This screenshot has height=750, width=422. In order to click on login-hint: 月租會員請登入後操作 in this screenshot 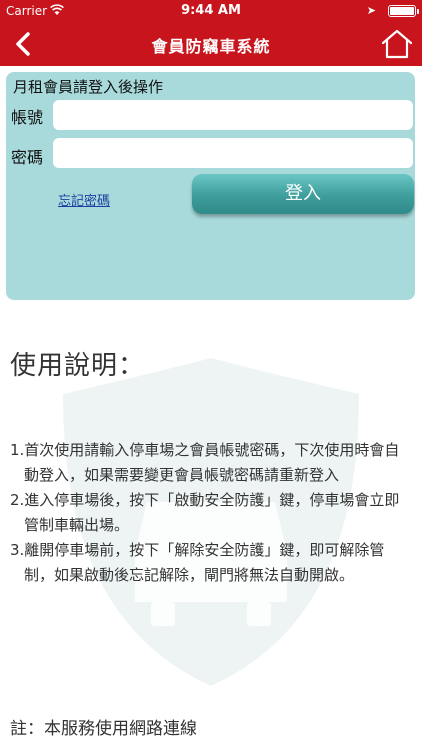, I will do `click(88, 87)`.